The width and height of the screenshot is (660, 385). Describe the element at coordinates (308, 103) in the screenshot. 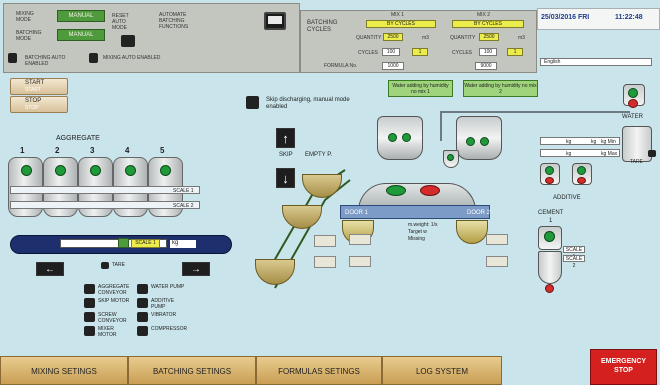

I see `skip-discharge-message: Skip discharging, manual mode enabled` at that location.